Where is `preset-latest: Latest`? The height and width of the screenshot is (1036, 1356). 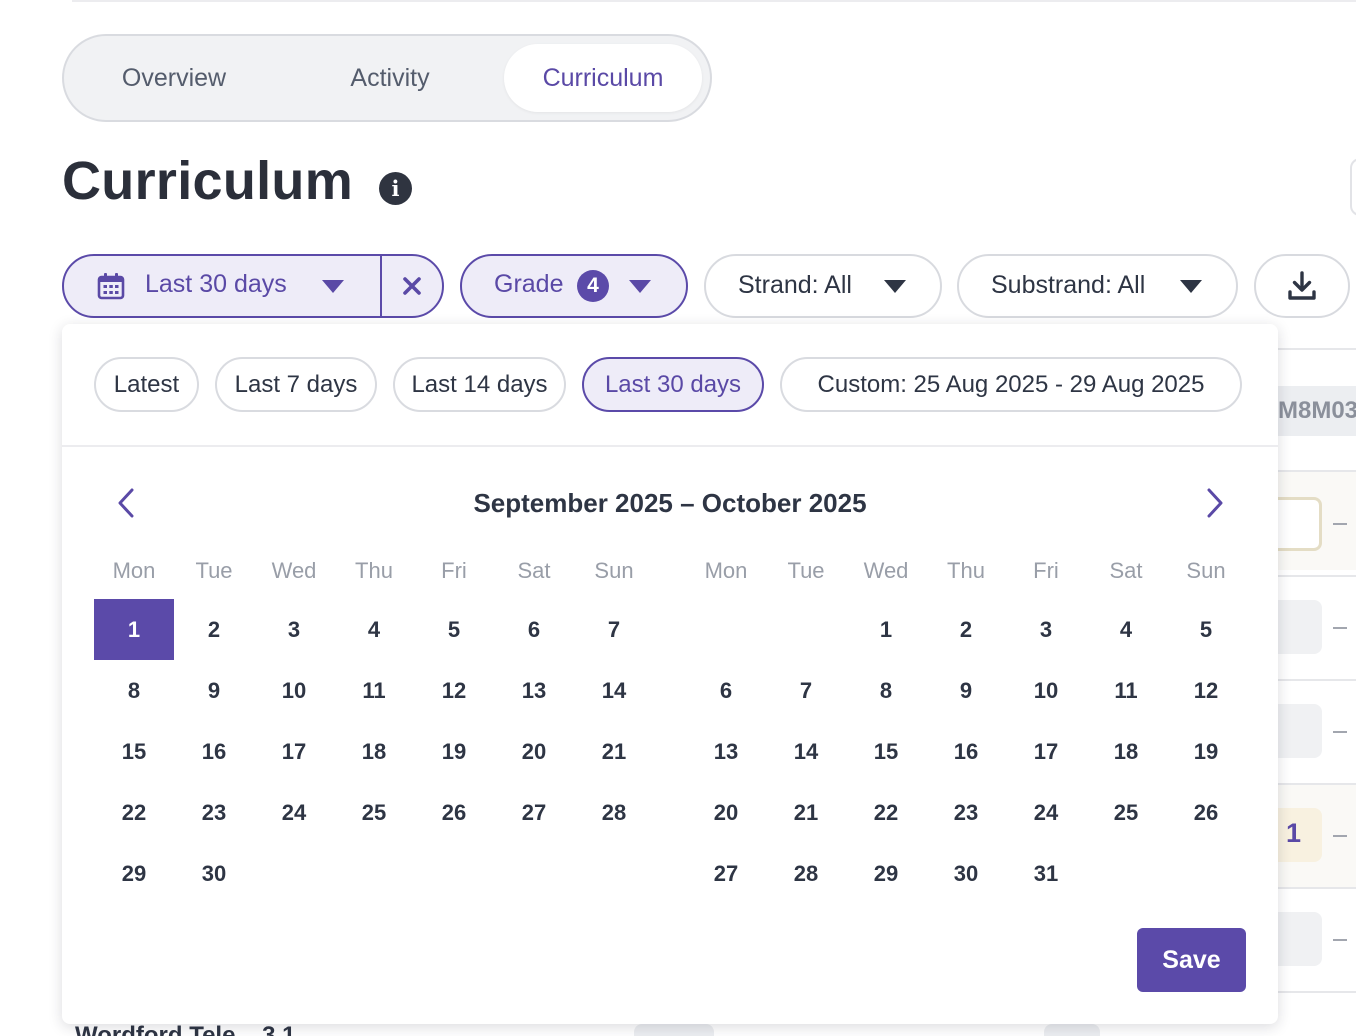 preset-latest: Latest is located at coordinates (146, 384).